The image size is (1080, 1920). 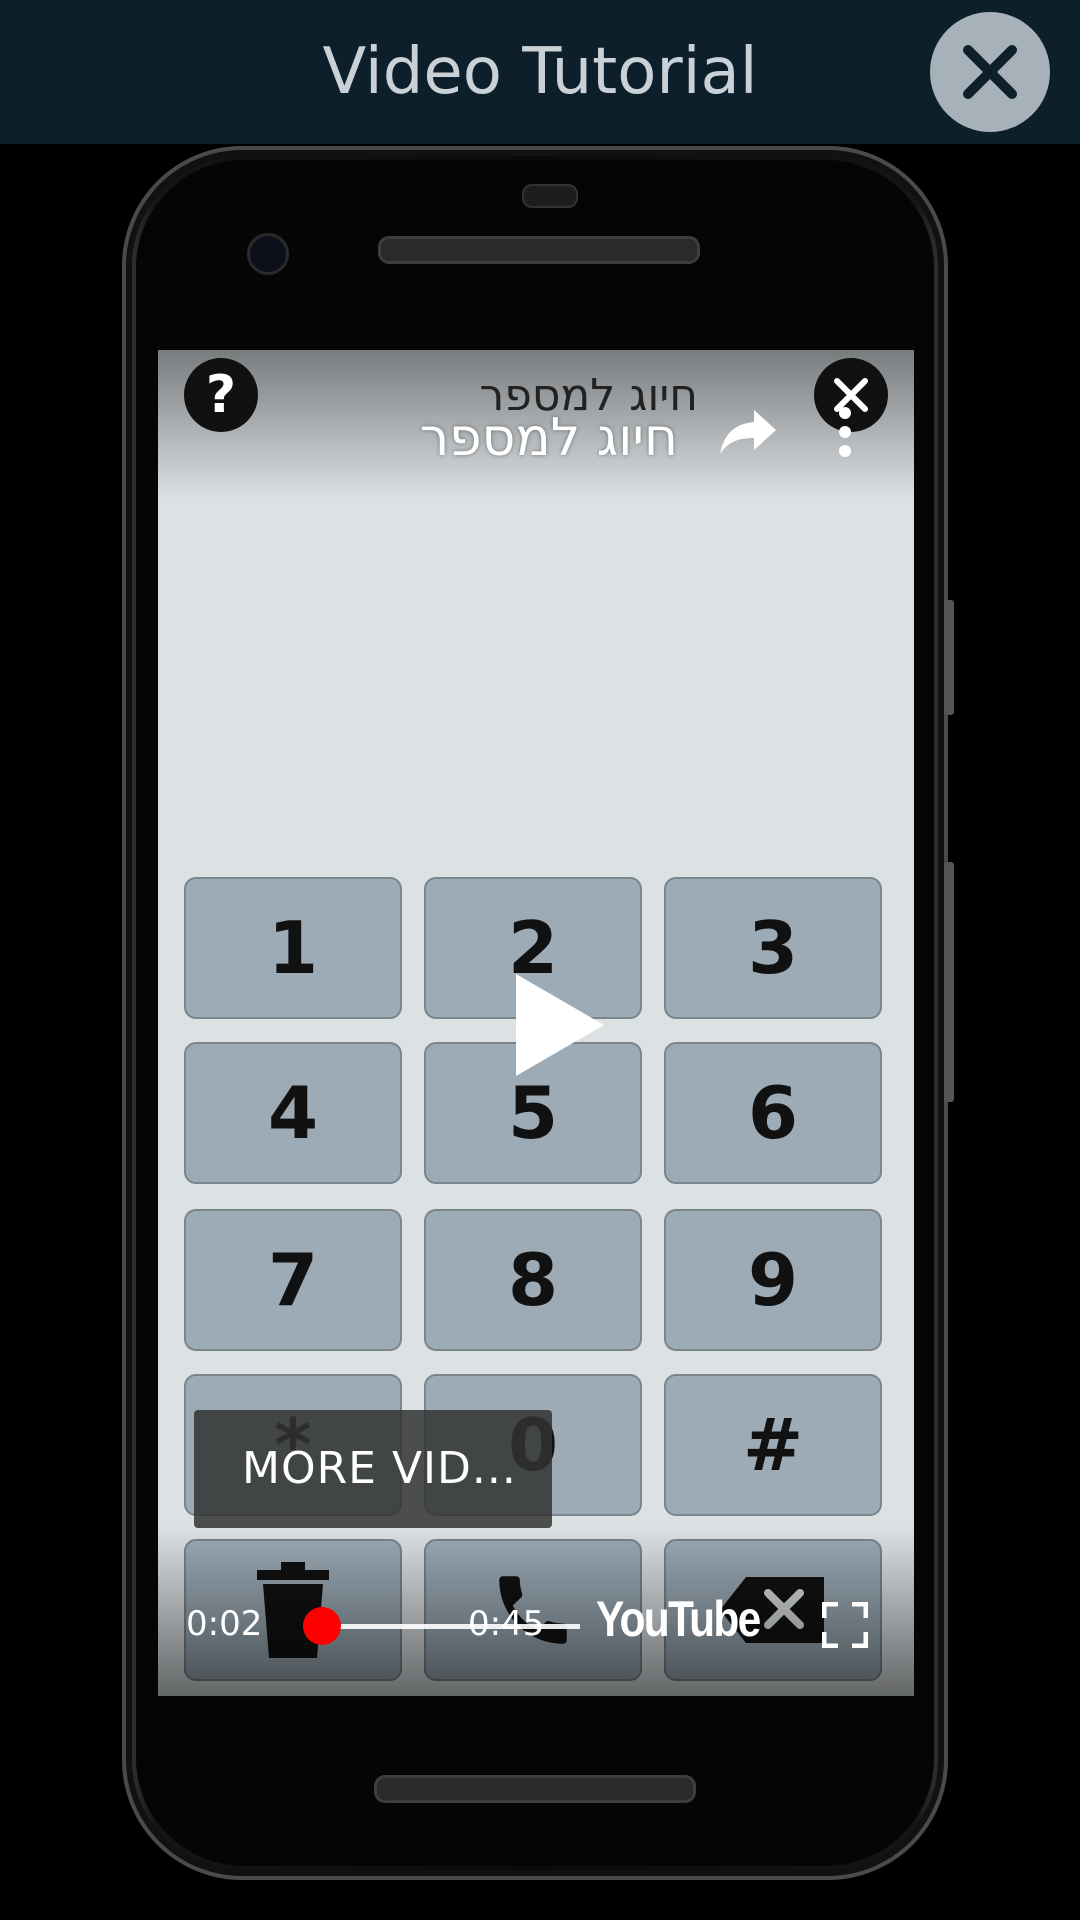 I want to click on phone-side-button-top, so click(x=949, y=657).